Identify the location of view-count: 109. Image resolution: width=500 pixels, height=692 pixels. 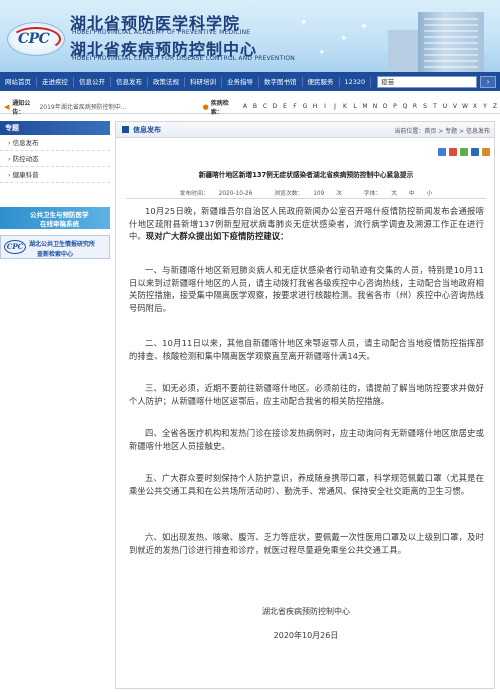
(319, 194).